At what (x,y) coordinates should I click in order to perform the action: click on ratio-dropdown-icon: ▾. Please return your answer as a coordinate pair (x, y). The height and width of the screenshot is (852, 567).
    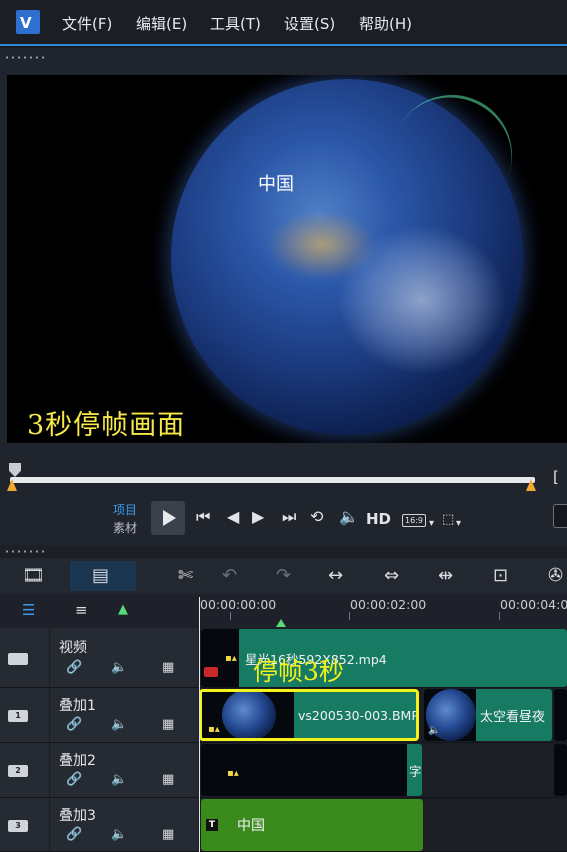
    Looking at the image, I should click on (431, 524).